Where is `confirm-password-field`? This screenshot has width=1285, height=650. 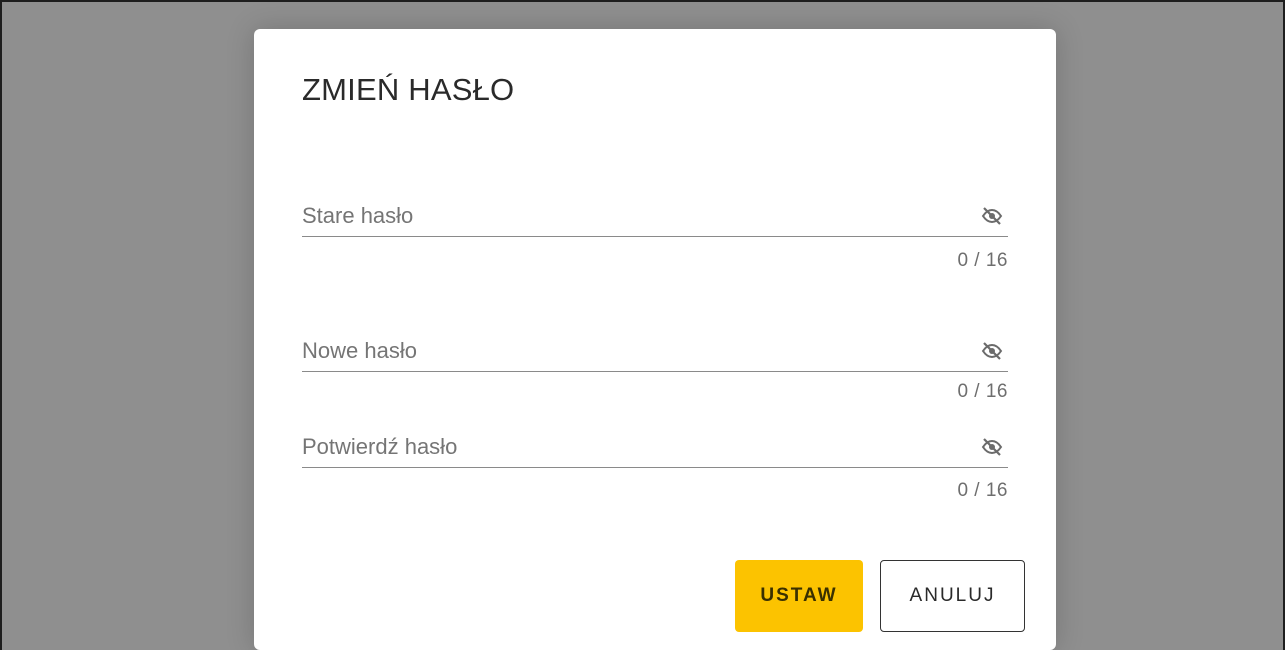
confirm-password-field is located at coordinates (655, 447).